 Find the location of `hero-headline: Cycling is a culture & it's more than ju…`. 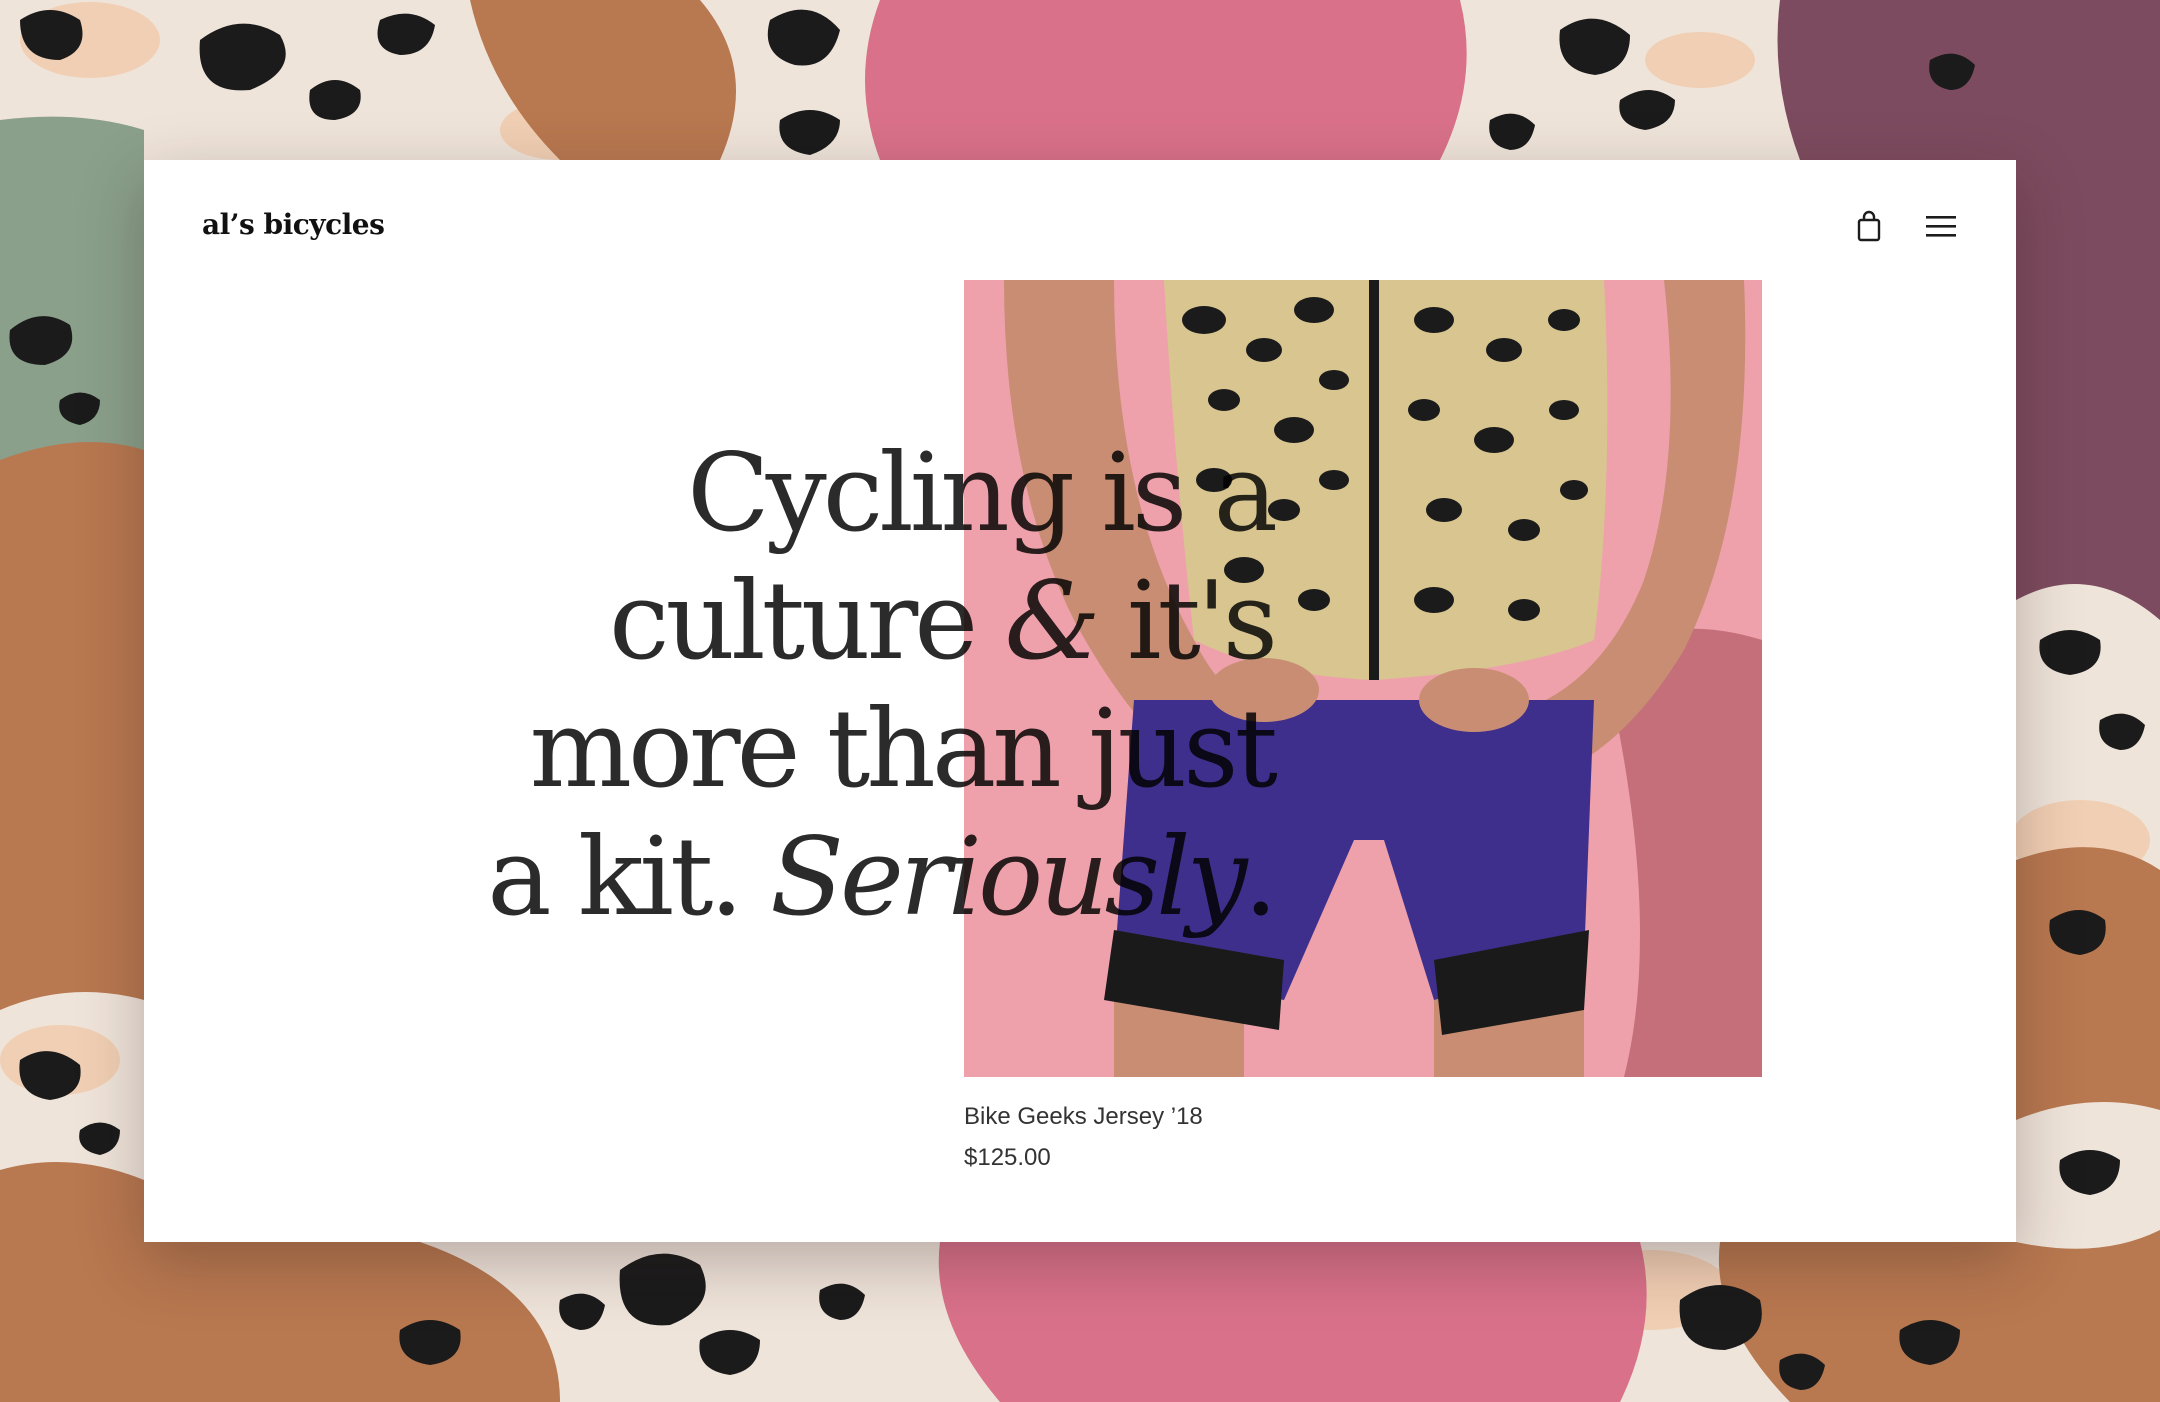

hero-headline: Cycling is a culture & it's more than ju… is located at coordinates (851, 686).